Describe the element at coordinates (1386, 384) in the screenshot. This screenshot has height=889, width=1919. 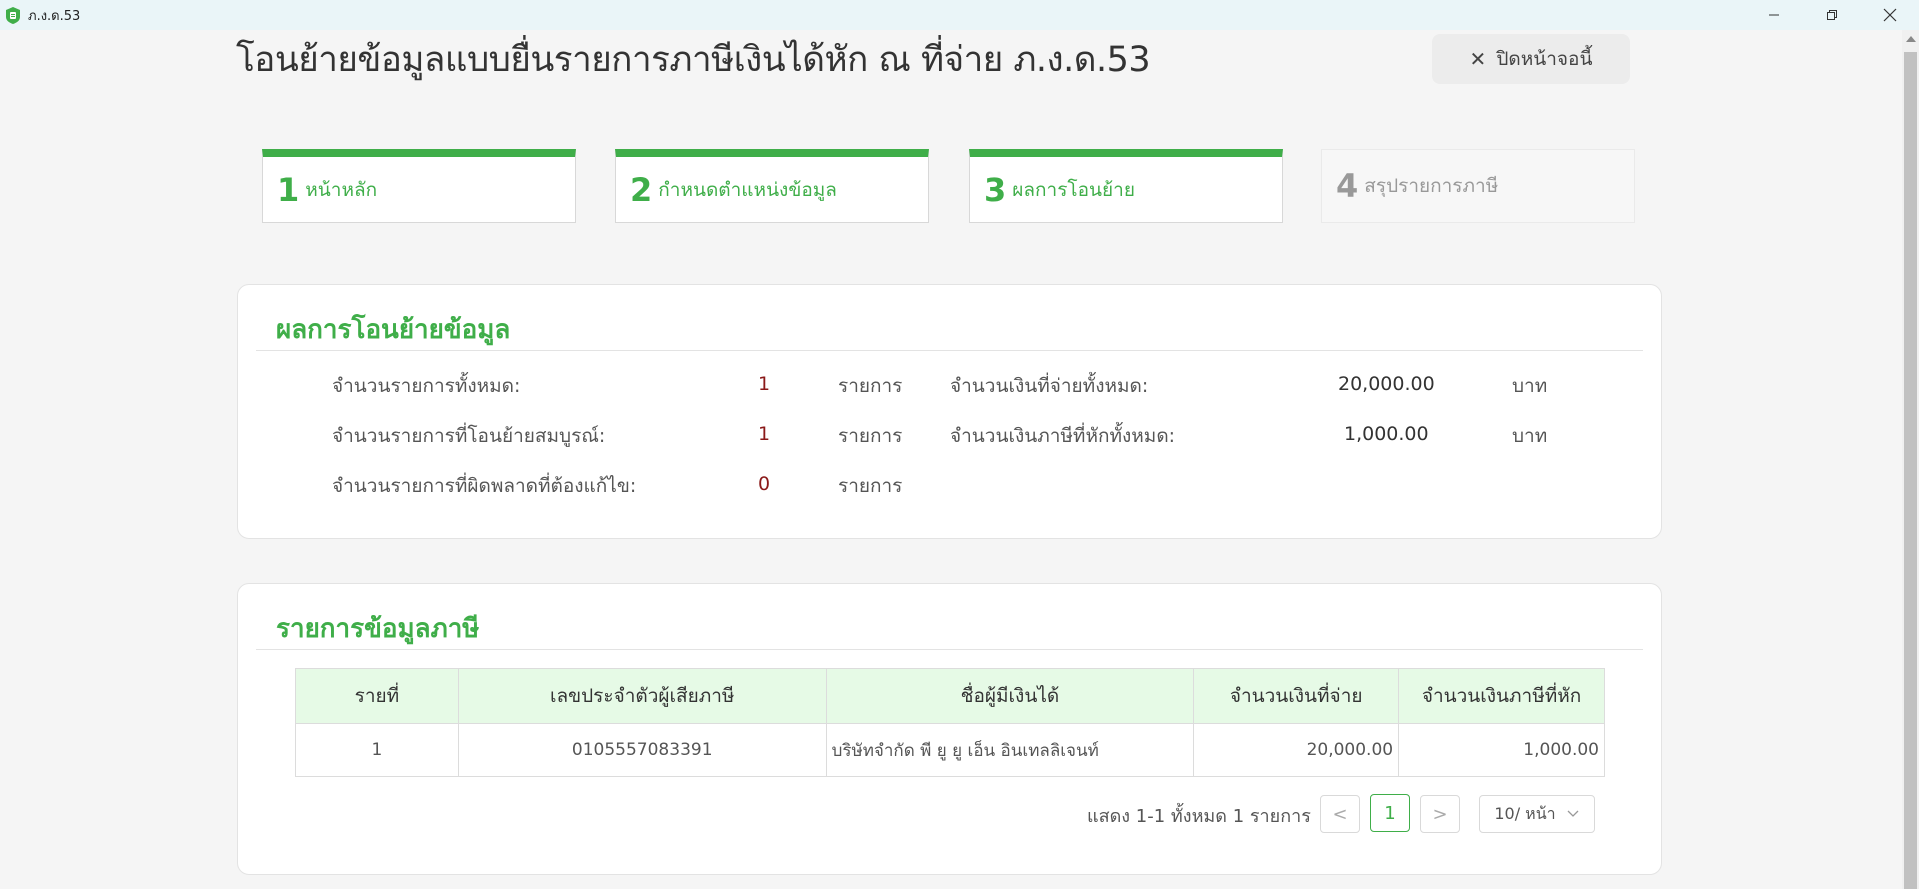
I see `total-paid-value: 20,000.00` at that location.